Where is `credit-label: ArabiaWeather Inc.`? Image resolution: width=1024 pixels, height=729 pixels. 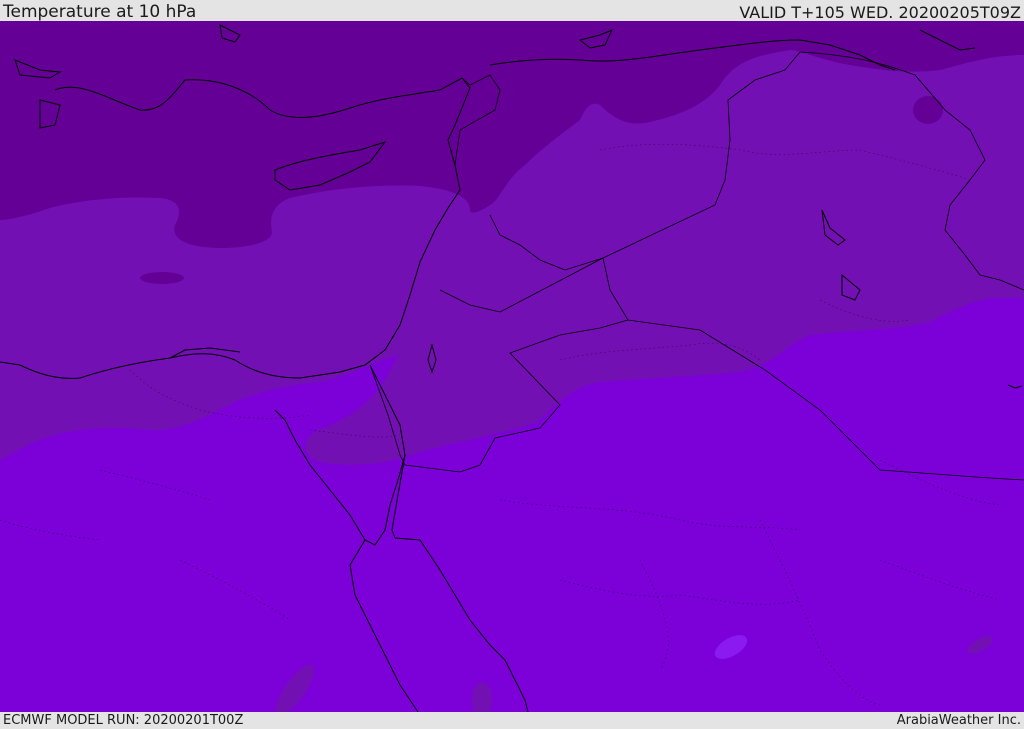
credit-label: ArabiaWeather Inc. is located at coordinates (958, 720).